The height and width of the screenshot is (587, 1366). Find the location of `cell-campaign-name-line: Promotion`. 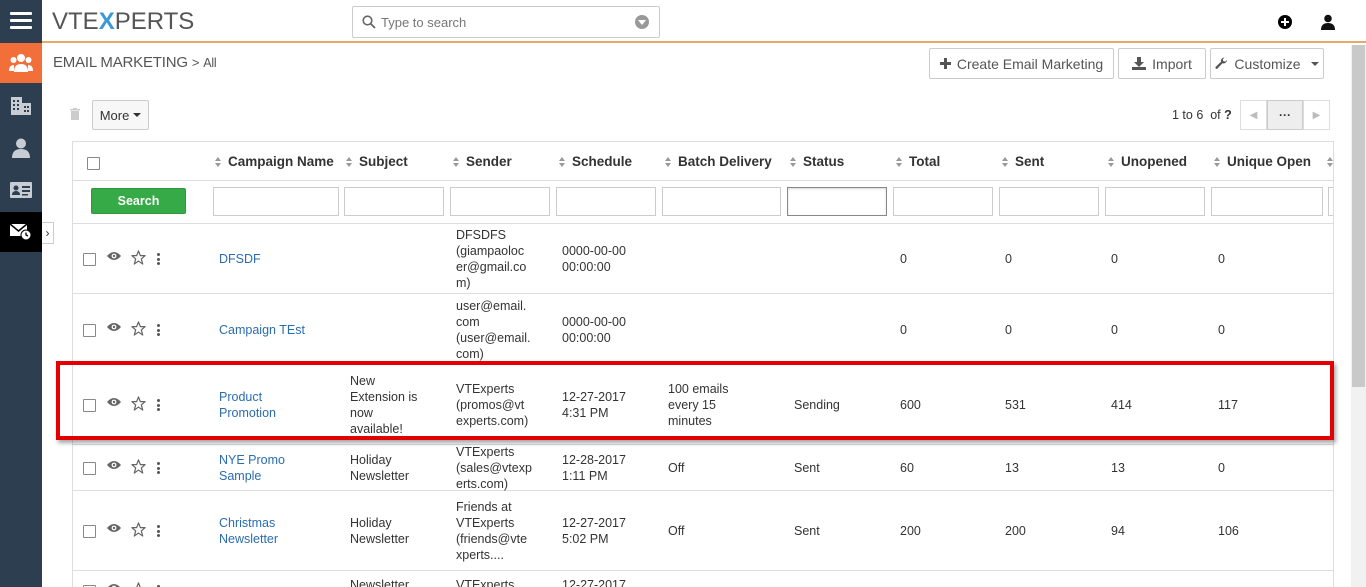

cell-campaign-name-line: Promotion is located at coordinates (247, 413).